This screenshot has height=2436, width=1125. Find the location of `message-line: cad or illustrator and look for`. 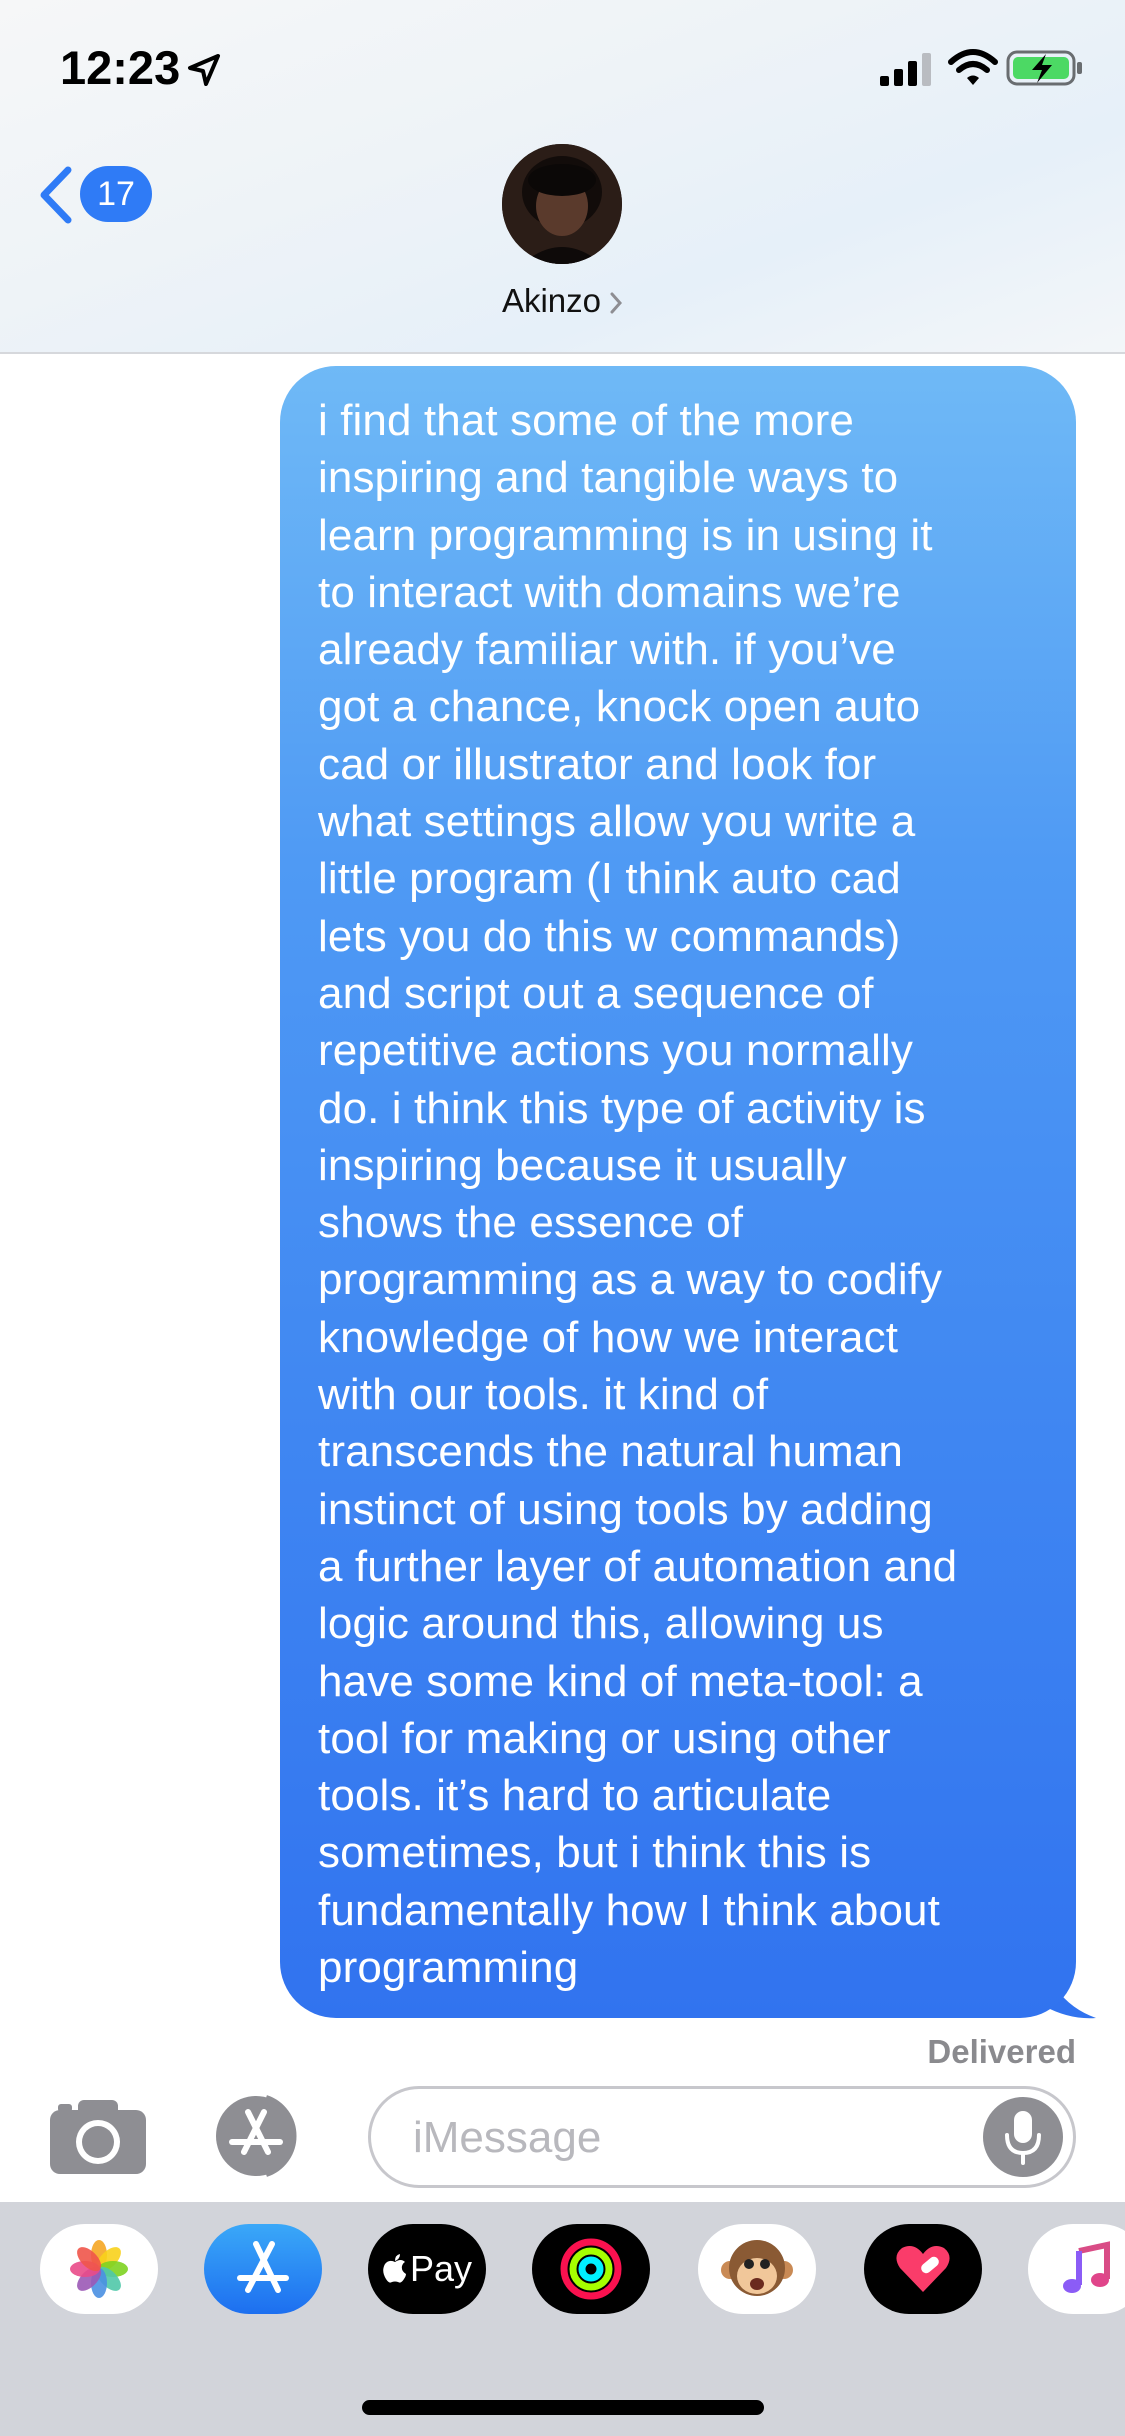

message-line: cad or illustrator and look for is located at coordinates (597, 764).